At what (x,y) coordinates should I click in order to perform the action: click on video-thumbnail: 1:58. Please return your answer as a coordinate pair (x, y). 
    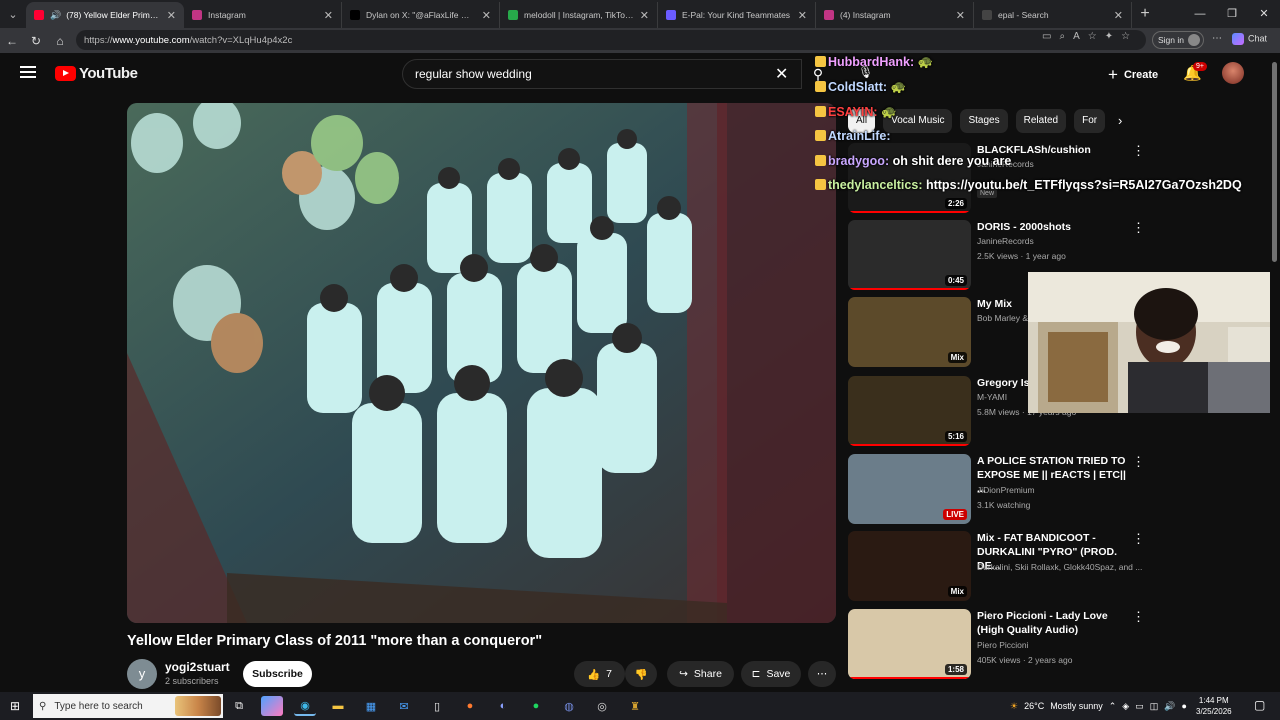
    Looking at the image, I should click on (909, 644).